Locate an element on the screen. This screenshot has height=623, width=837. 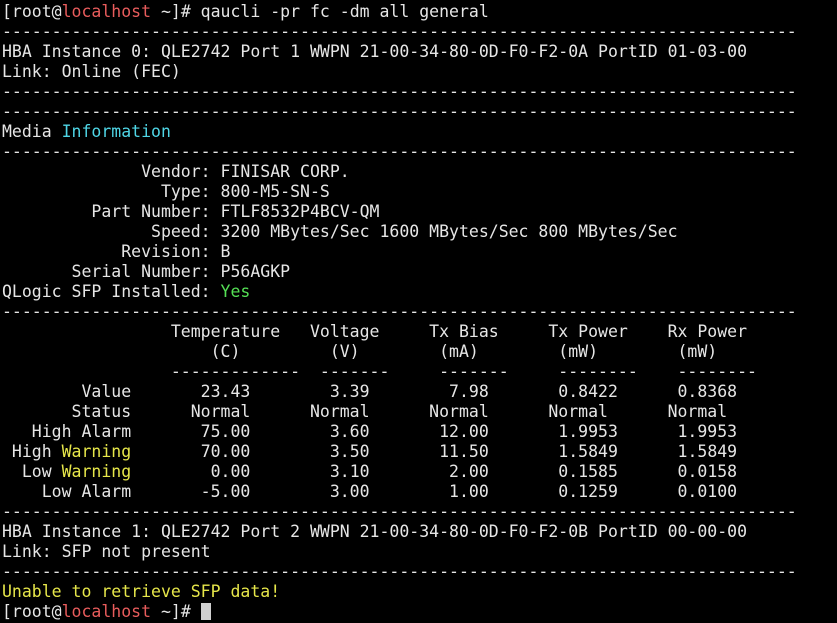
terminal-line: QLogic SFP Installed: Yes is located at coordinates (418, 292).